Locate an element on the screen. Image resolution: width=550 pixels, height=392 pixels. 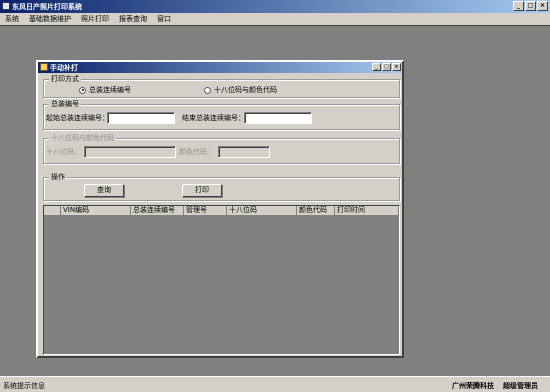
minimize-button: _ is located at coordinates (518, 6).